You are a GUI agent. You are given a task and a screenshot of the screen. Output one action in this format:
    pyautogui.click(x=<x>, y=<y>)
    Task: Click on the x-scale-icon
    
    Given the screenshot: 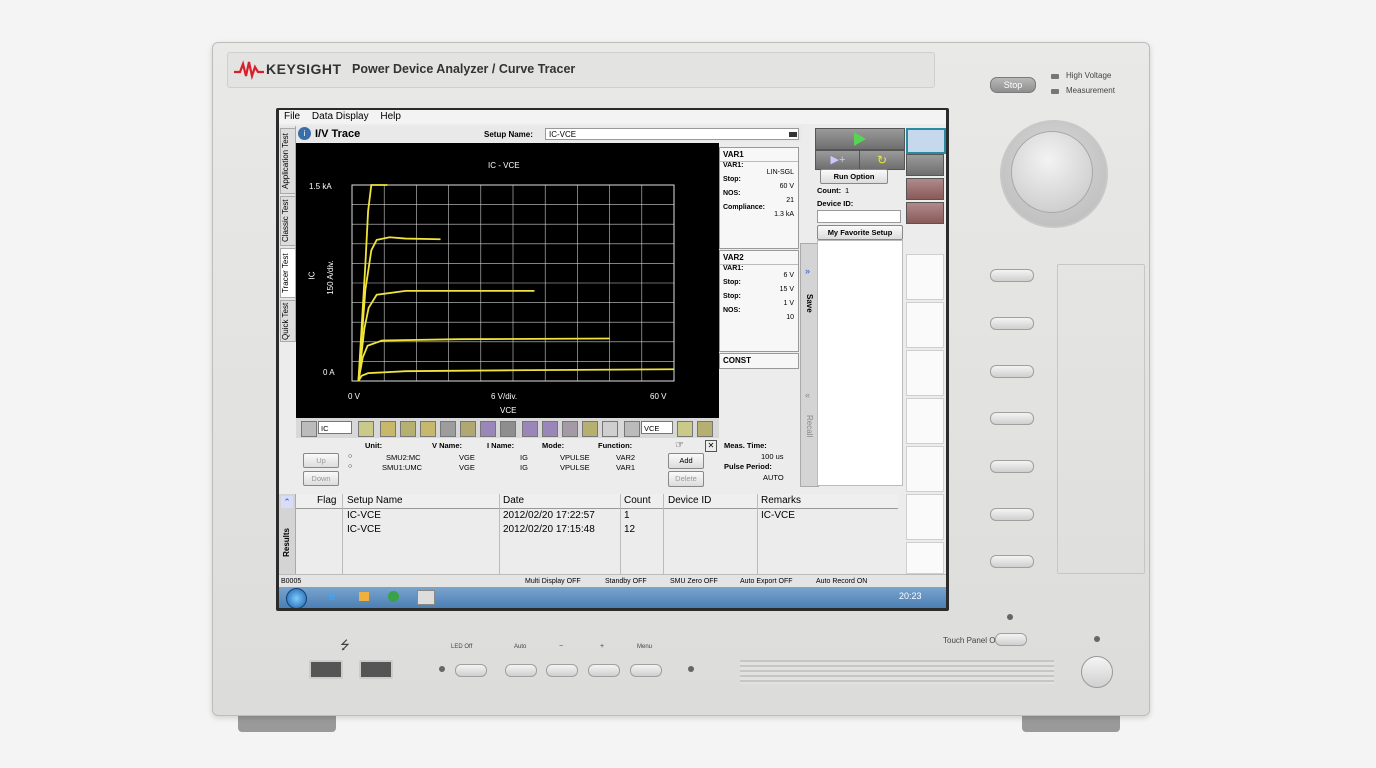 What is the action you would take?
    pyautogui.click(x=705, y=429)
    